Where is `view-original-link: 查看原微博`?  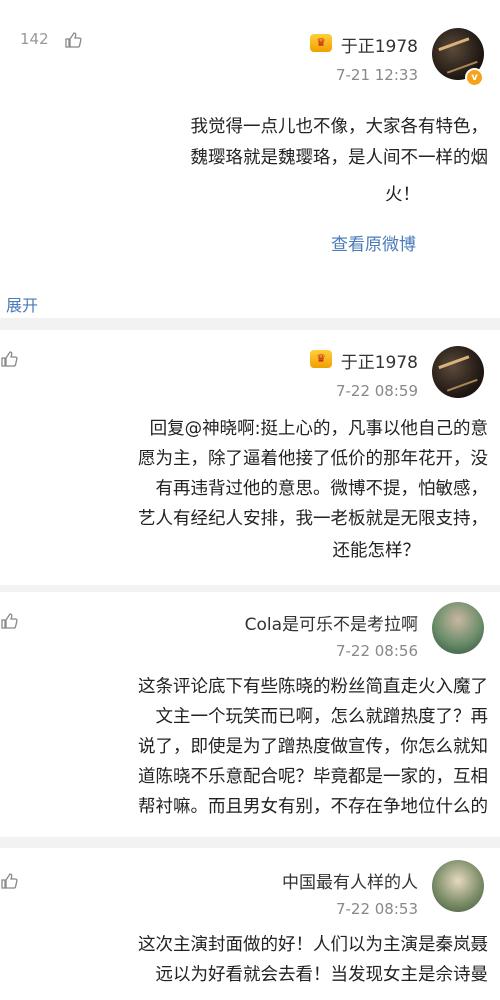
view-original-link: 查看原微博 is located at coordinates (373, 242).